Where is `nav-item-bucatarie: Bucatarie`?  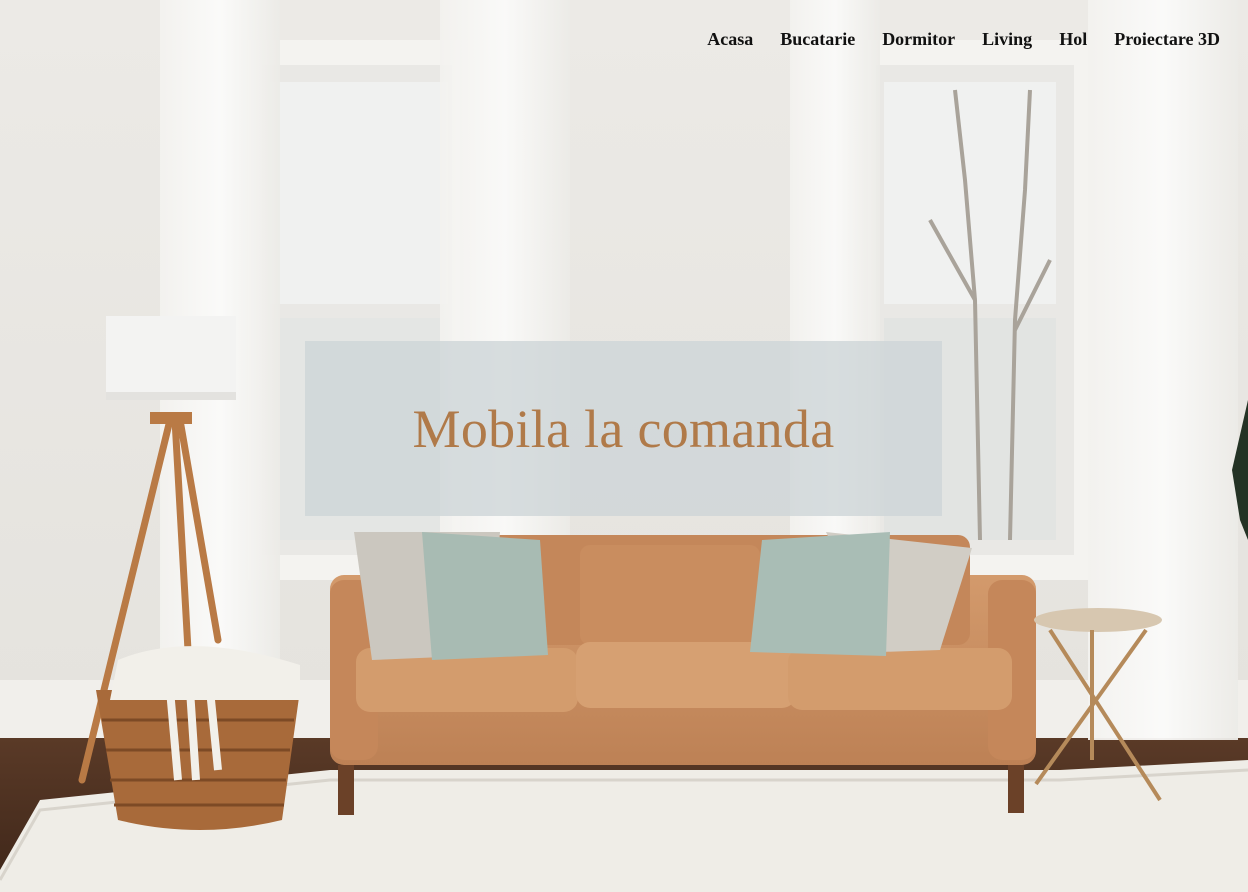
nav-item-bucatarie: Bucatarie is located at coordinates (817, 39).